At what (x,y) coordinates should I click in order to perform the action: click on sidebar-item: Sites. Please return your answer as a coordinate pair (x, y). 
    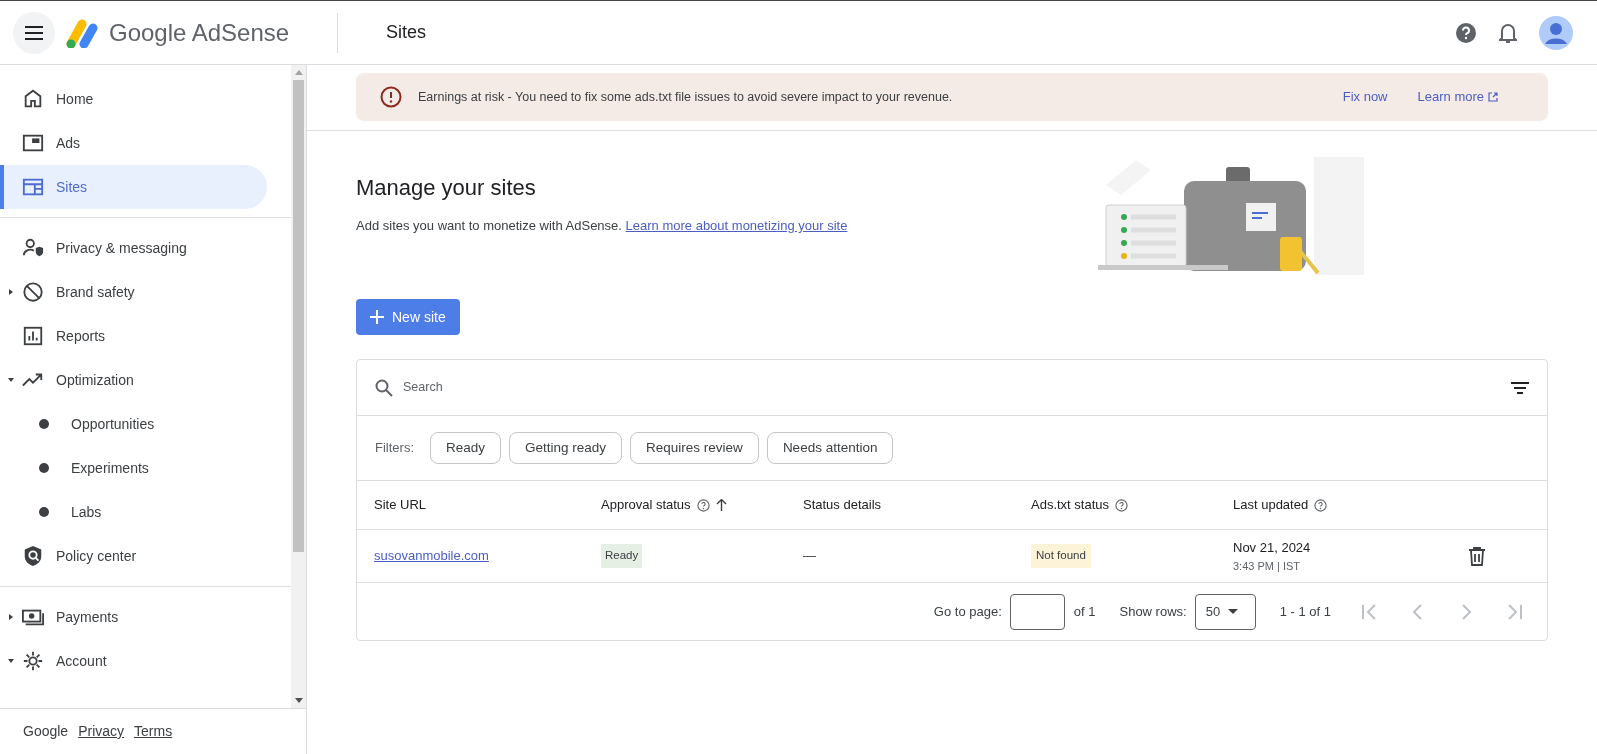
    Looking at the image, I should click on (133, 187).